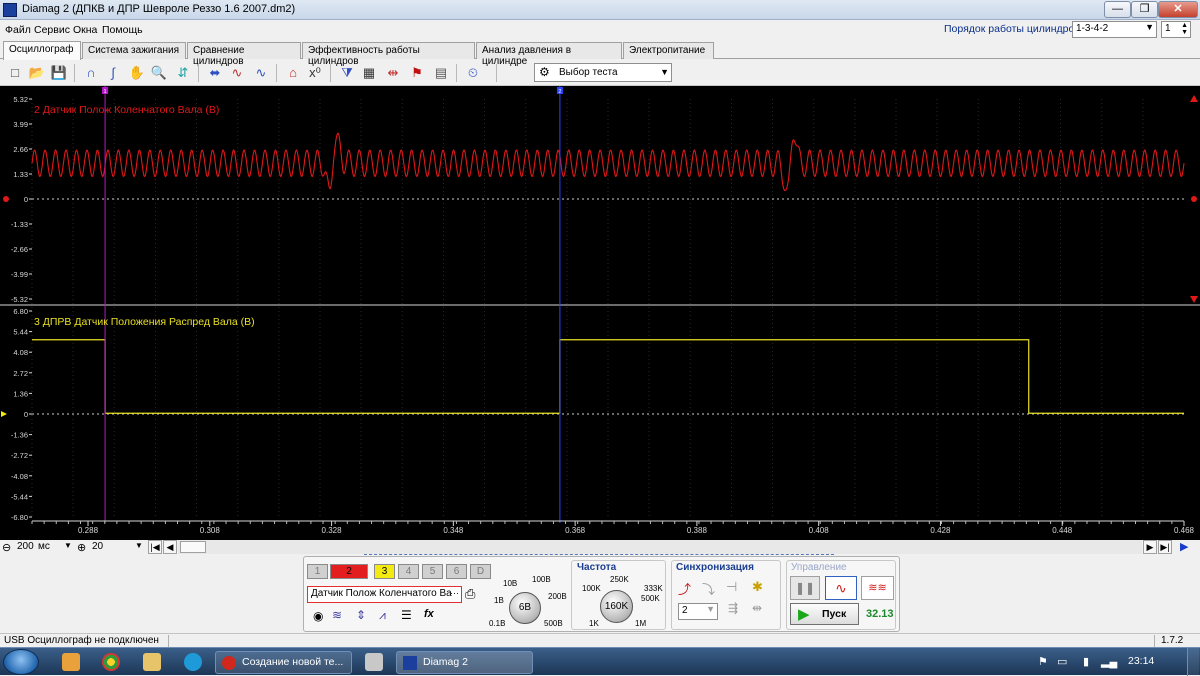 This screenshot has width=1200, height=676. What do you see at coordinates (1194, 199) in the screenshot?
I see `ch2-zero-marker-right` at bounding box center [1194, 199].